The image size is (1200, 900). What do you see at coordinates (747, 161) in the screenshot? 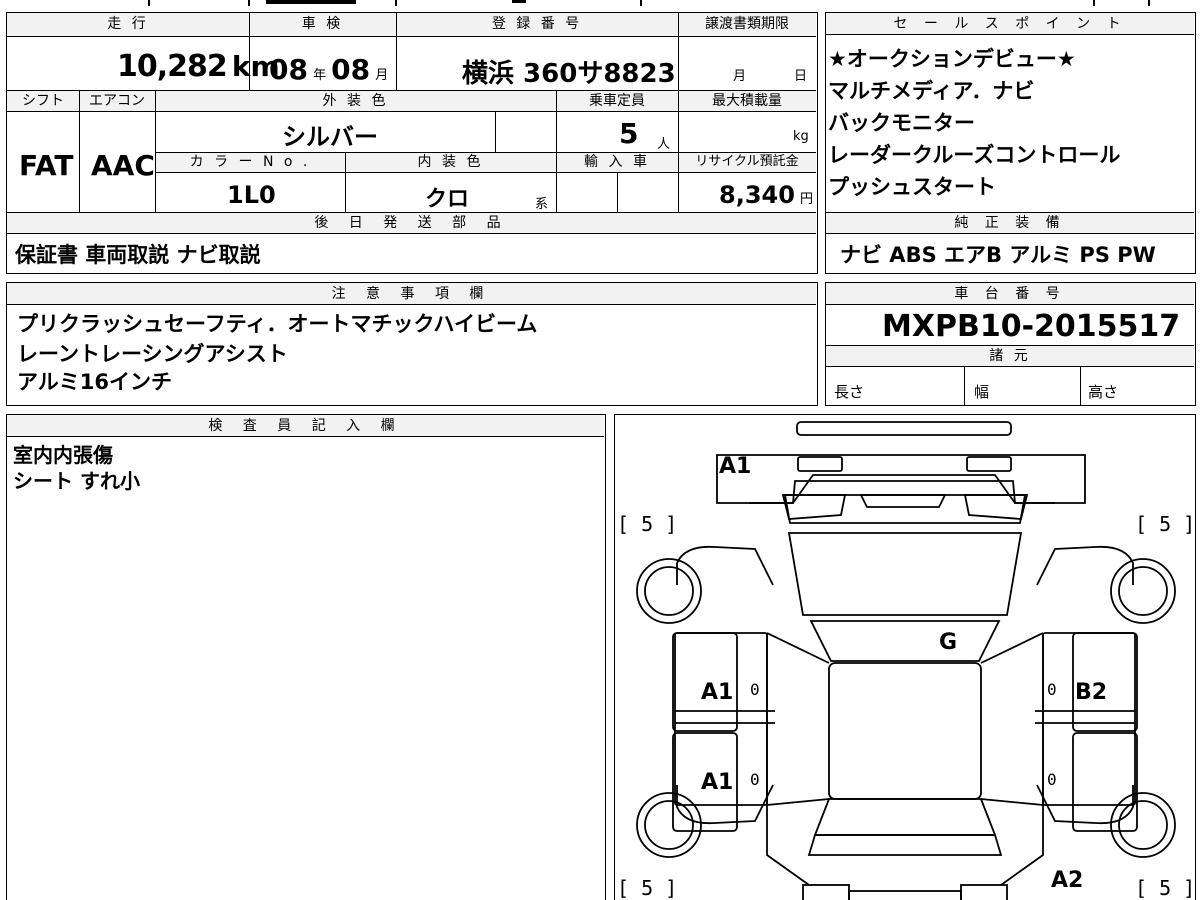
I see `recycle-label: リサイクル預託金` at bounding box center [747, 161].